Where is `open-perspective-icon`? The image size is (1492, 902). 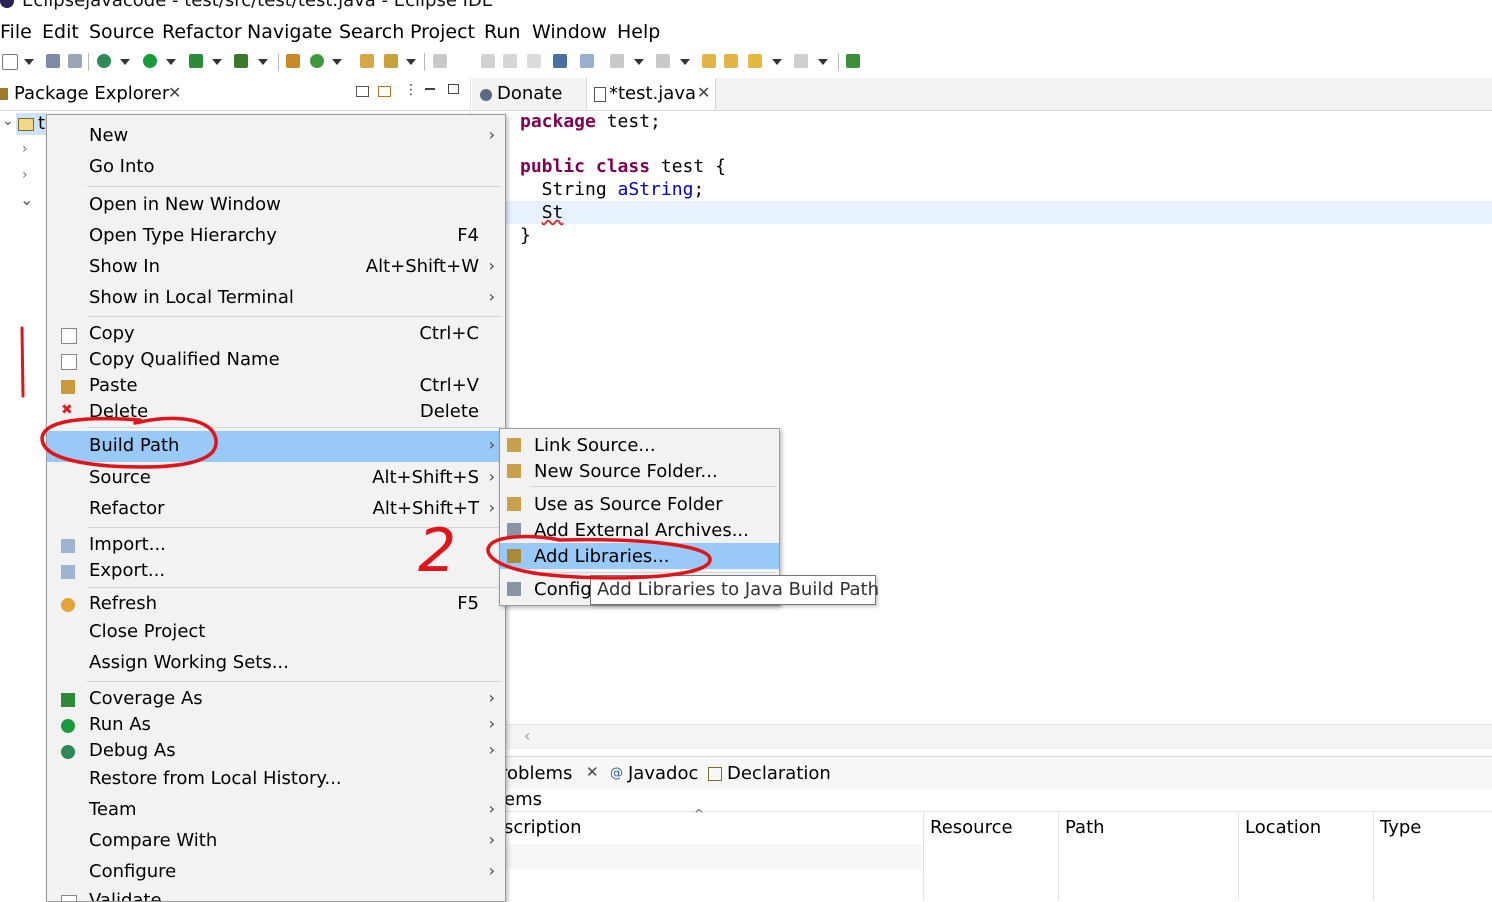 open-perspective-icon is located at coordinates (853, 61).